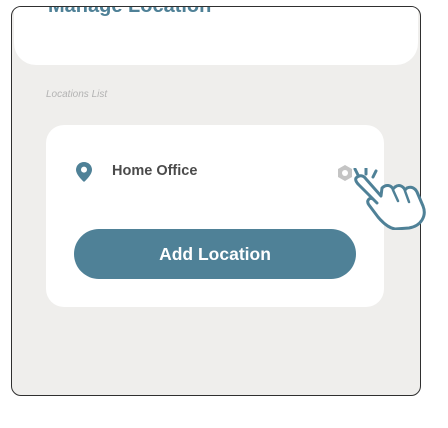 The image size is (448, 428). I want to click on pointing-hand-icon, so click(389, 199).